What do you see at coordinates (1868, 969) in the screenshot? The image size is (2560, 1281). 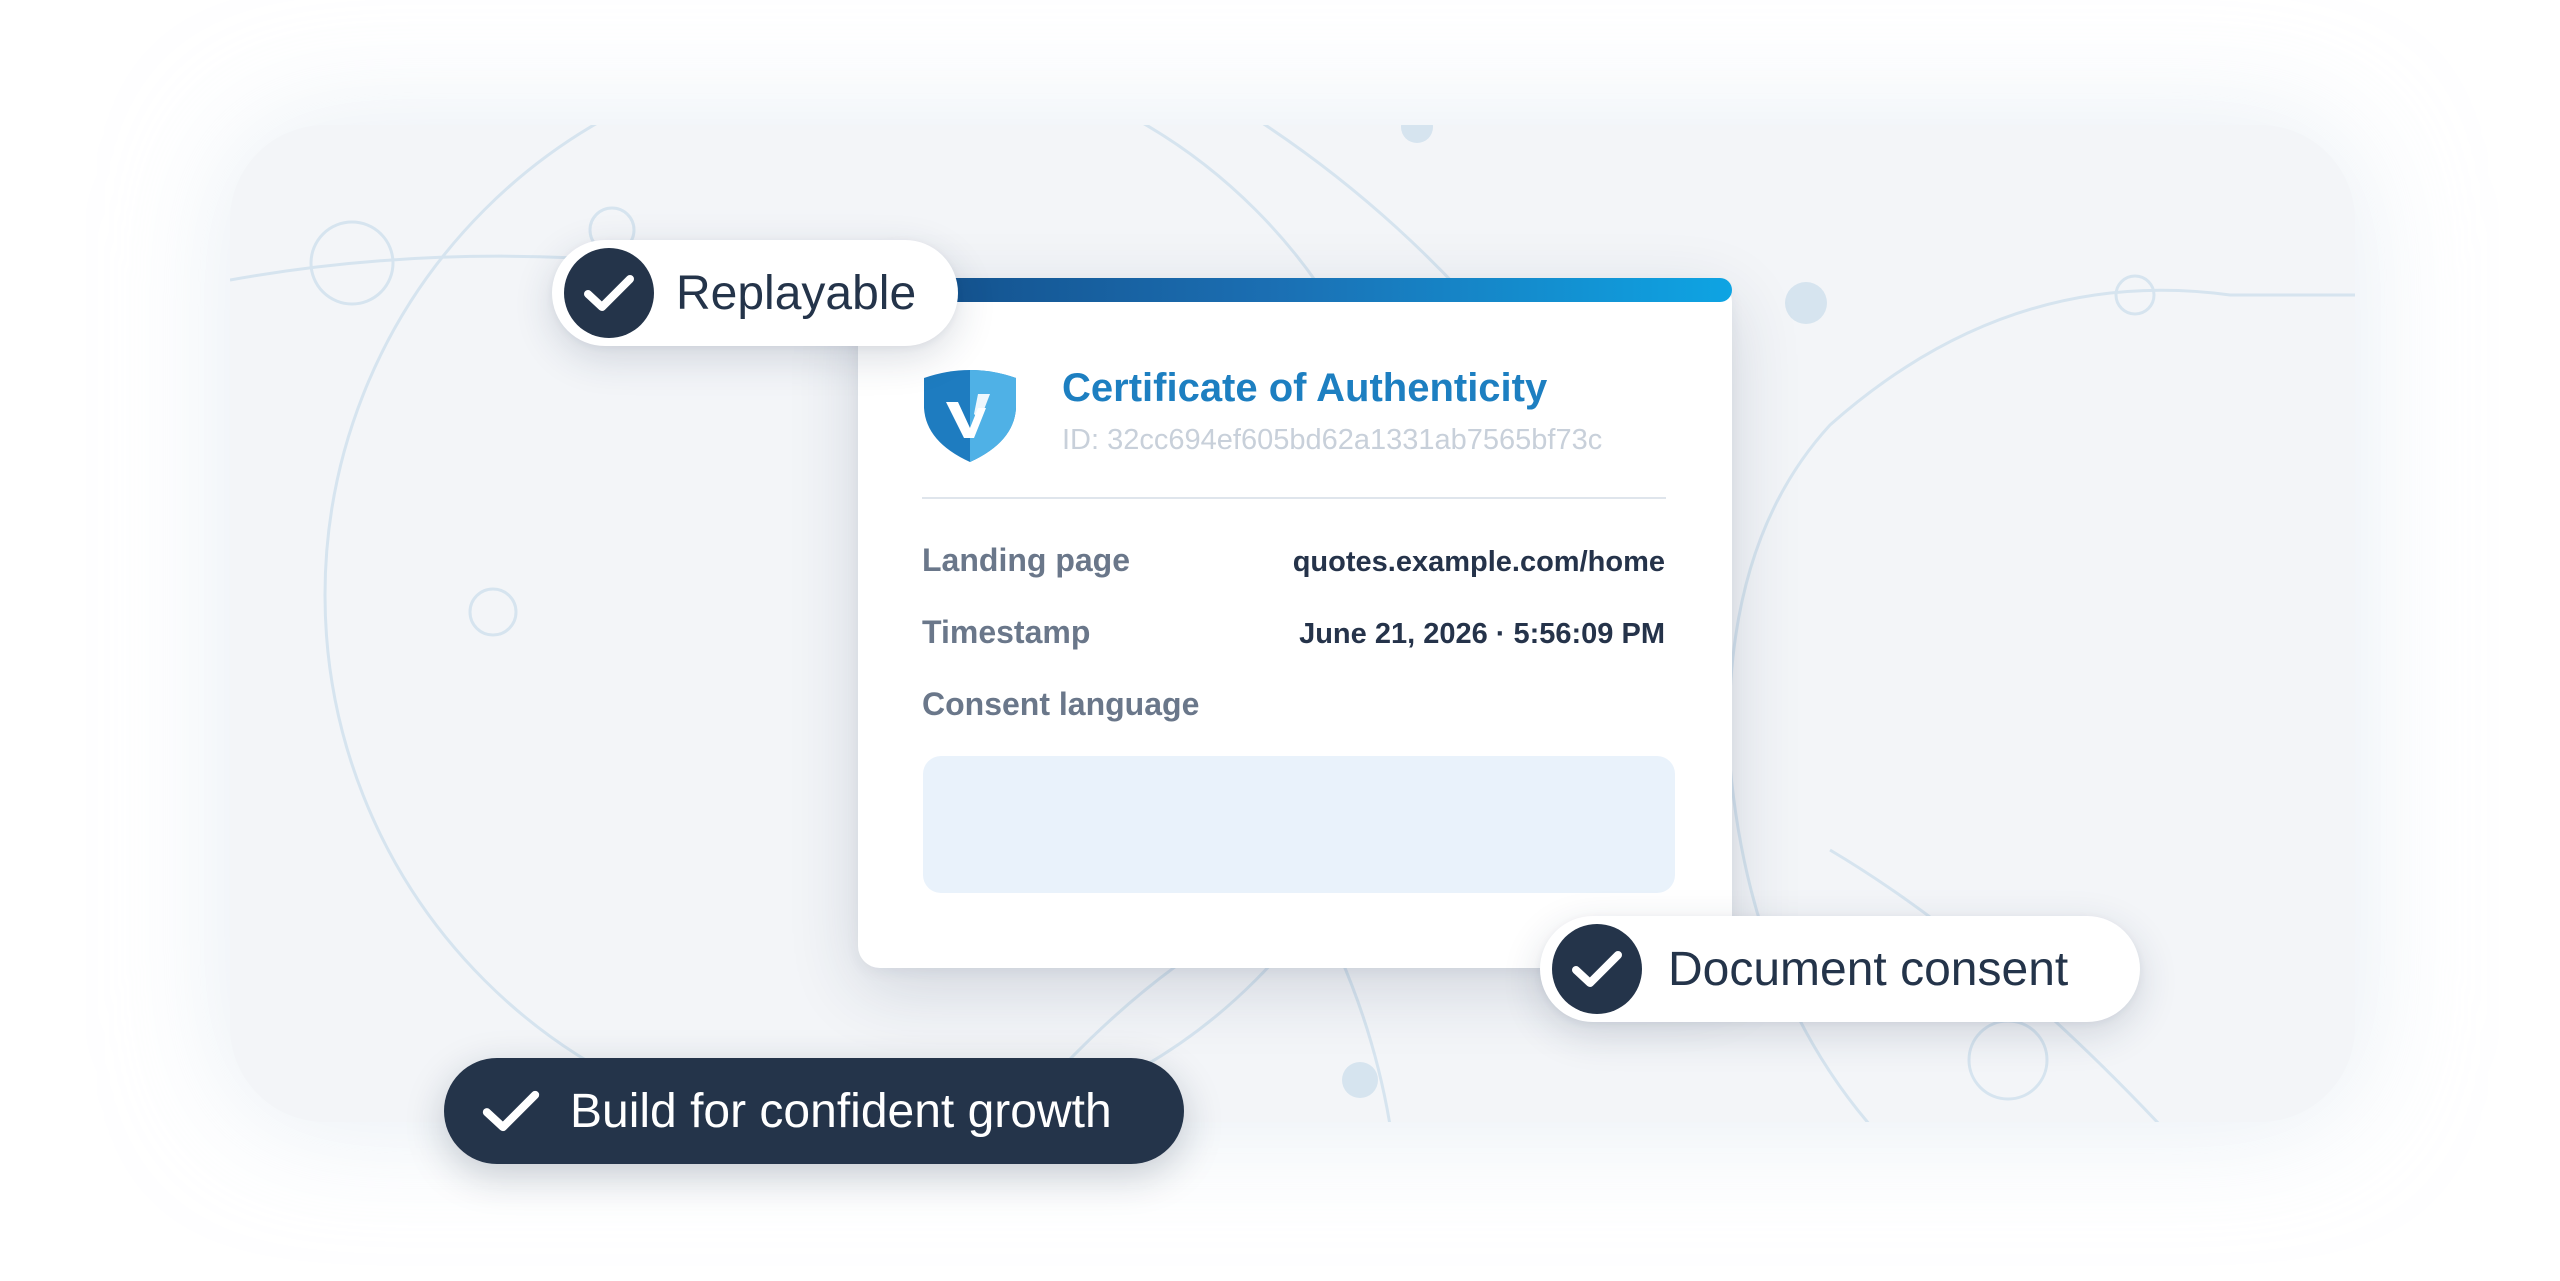 I see `document-consent-label: Document consent` at bounding box center [1868, 969].